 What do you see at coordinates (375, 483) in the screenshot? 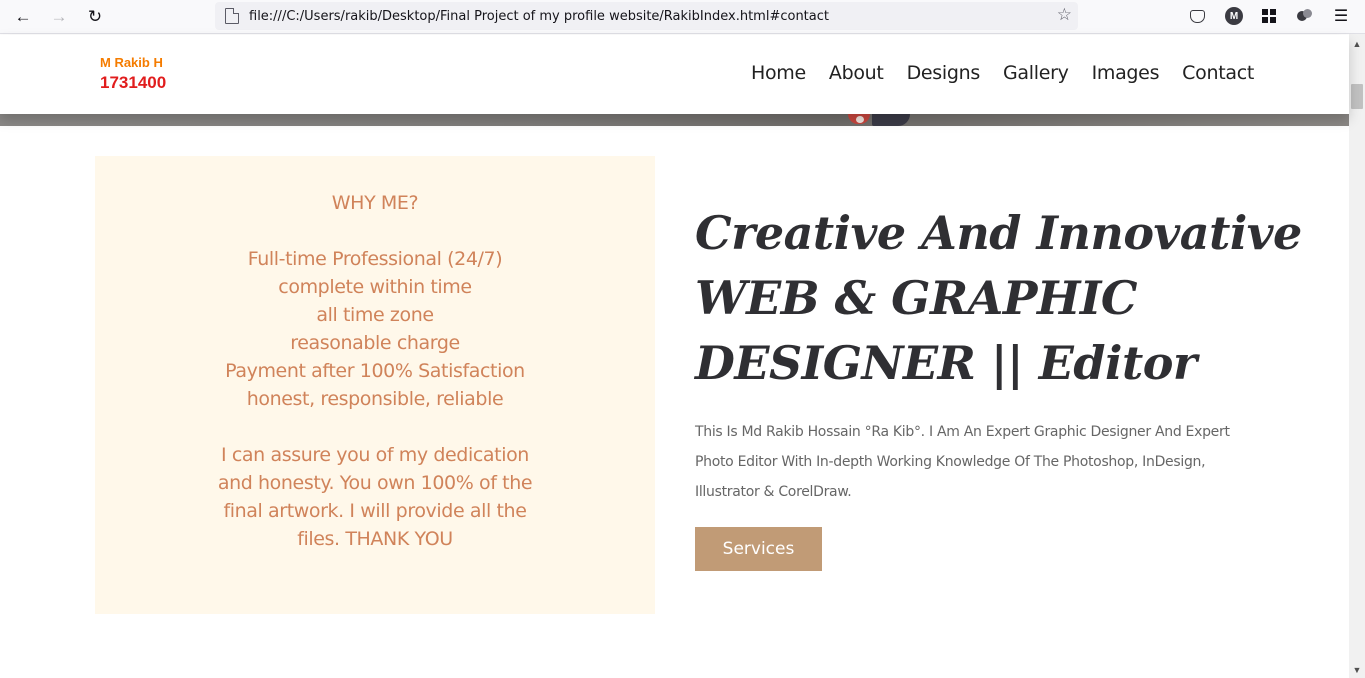
I see `assurance-line: and honesty. You own 100% of the` at bounding box center [375, 483].